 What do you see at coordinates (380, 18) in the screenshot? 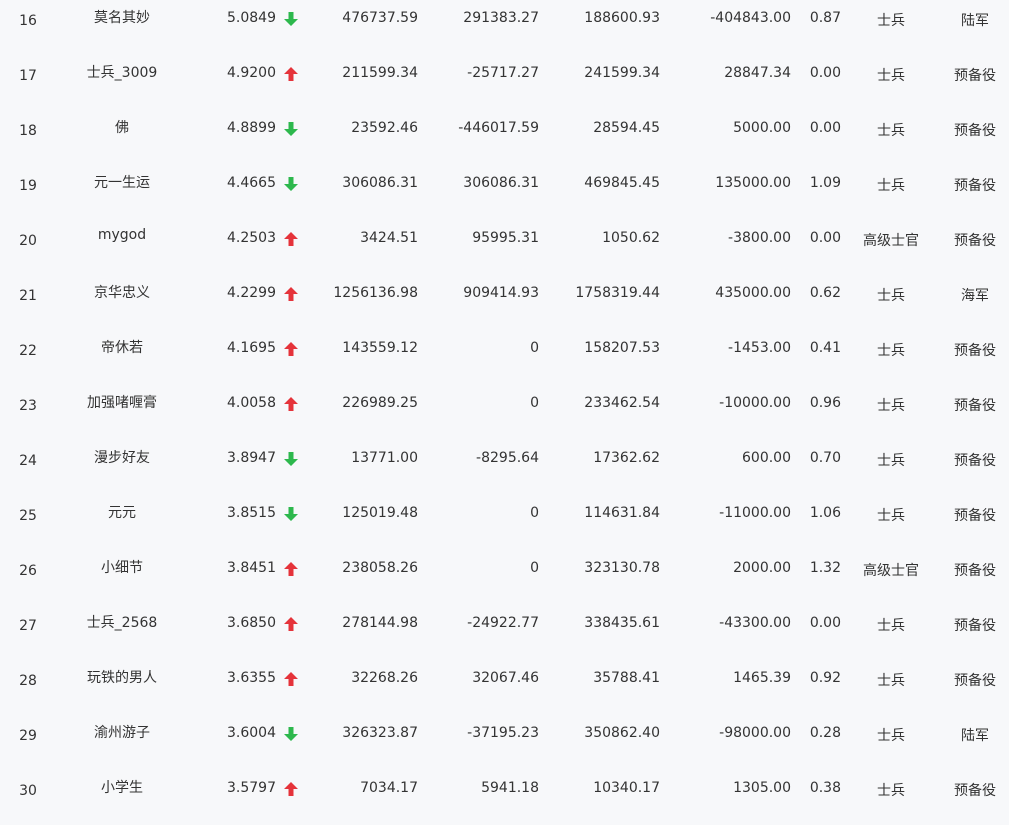
I see `value-col-1: 476737.59` at bounding box center [380, 18].